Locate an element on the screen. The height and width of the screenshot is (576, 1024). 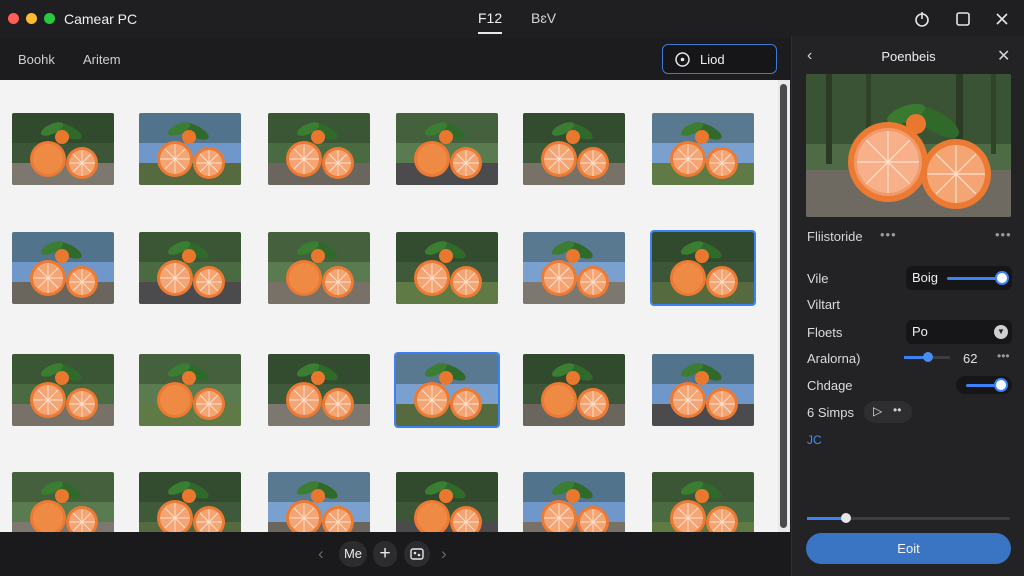
chdage-label: Chdage is located at coordinates (830, 385).